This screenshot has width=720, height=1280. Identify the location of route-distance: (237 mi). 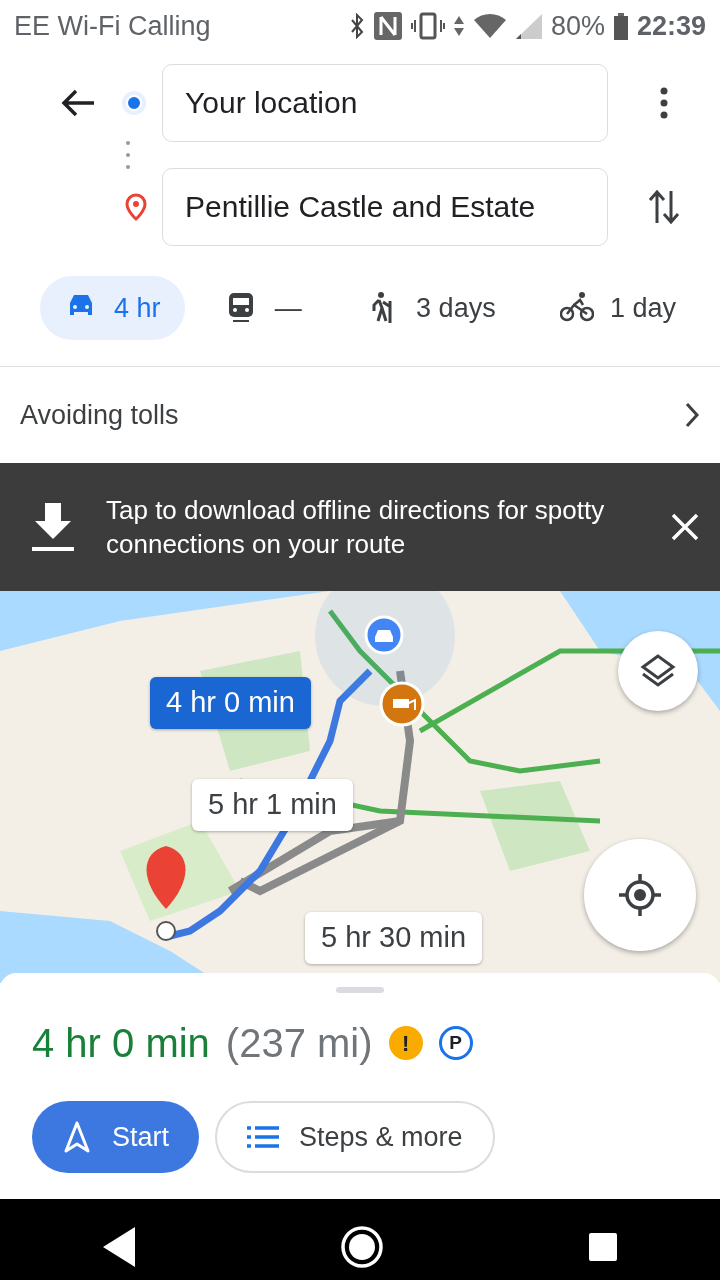
(299, 1043).